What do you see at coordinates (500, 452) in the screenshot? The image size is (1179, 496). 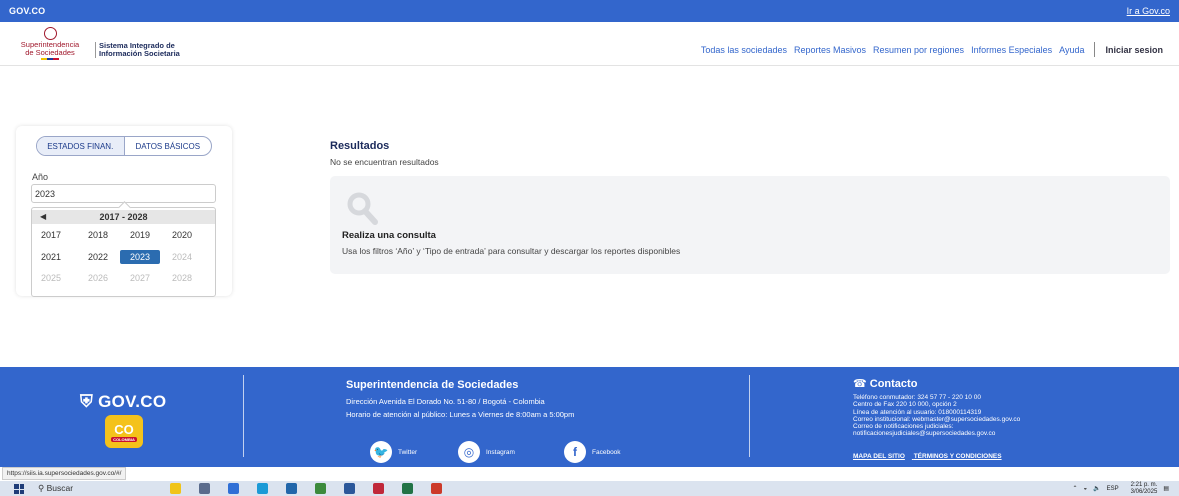 I see `instagram-label: Instagram` at bounding box center [500, 452].